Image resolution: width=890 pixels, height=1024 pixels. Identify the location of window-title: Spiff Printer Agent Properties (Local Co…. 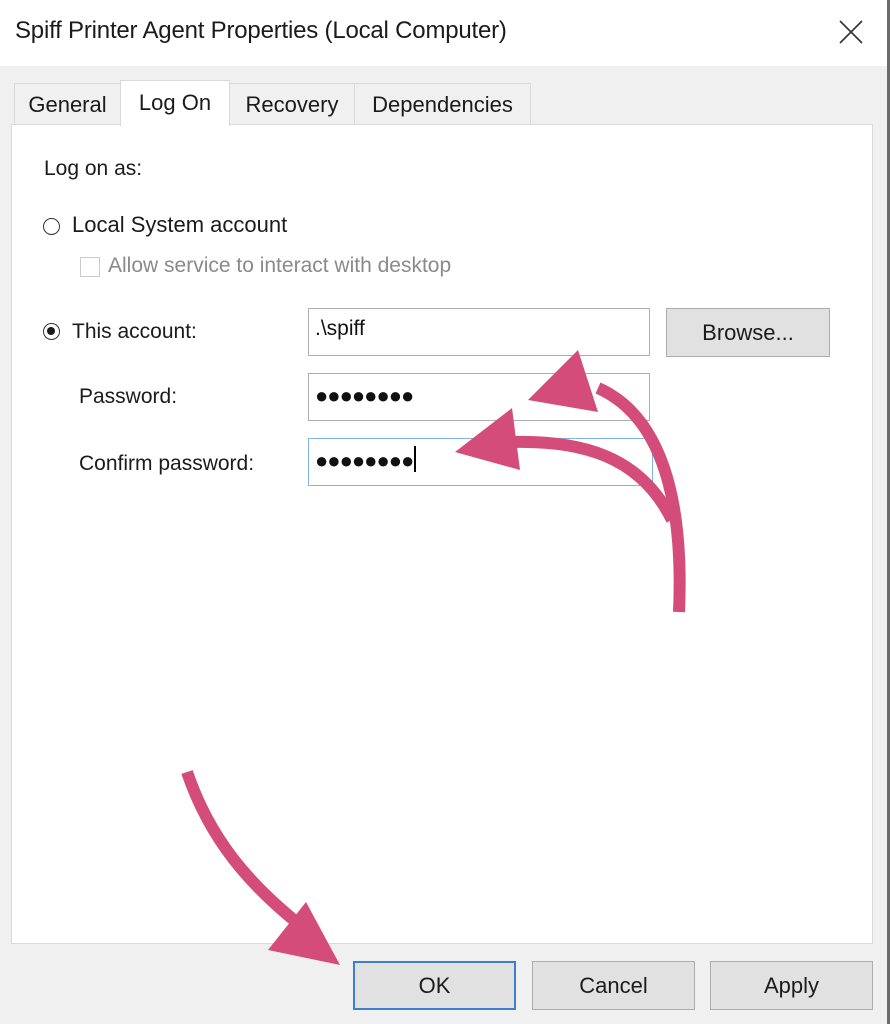
(261, 30).